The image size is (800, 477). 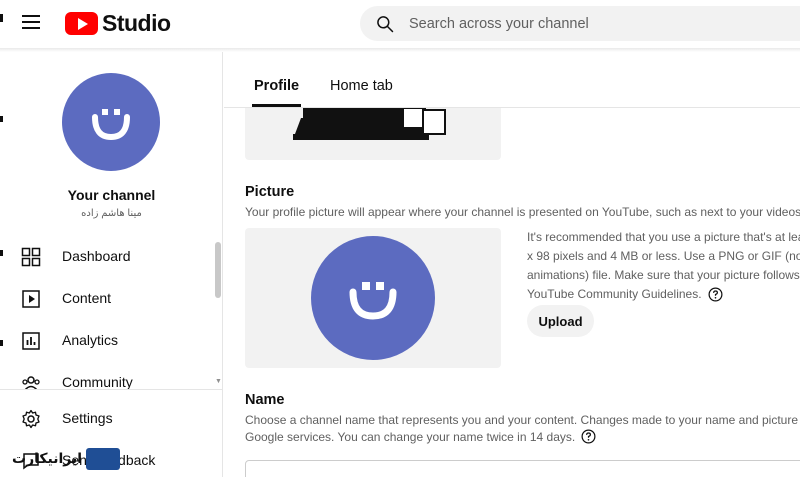 What do you see at coordinates (96, 256) in the screenshot?
I see `sidebar-item-label: Dashboard` at bounding box center [96, 256].